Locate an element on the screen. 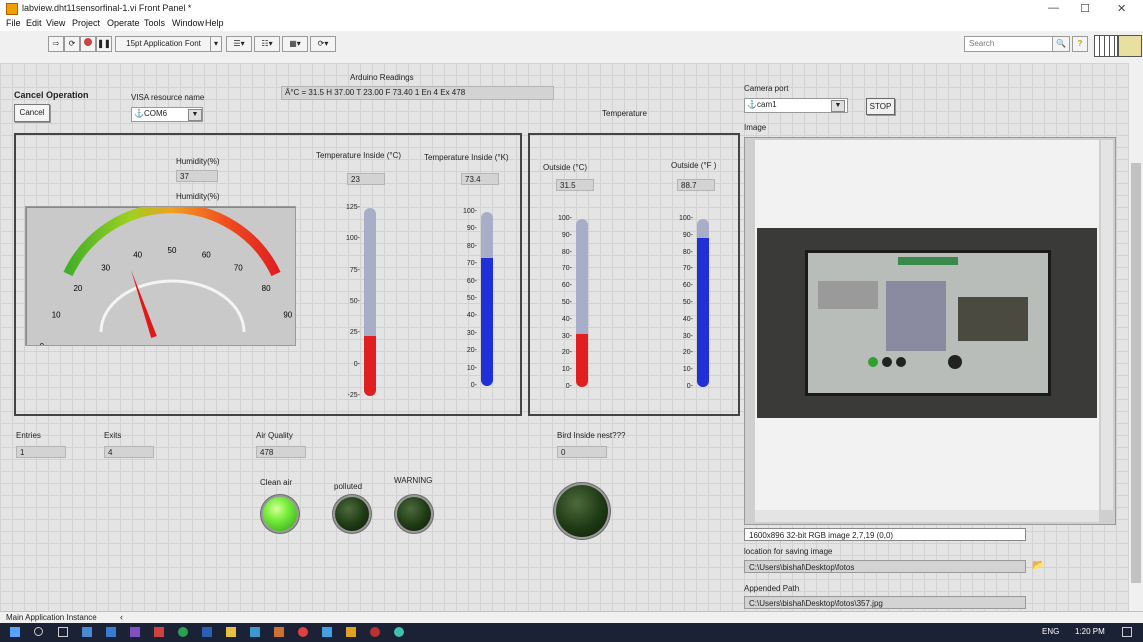  cancel-button: Cancel is located at coordinates (32, 113).